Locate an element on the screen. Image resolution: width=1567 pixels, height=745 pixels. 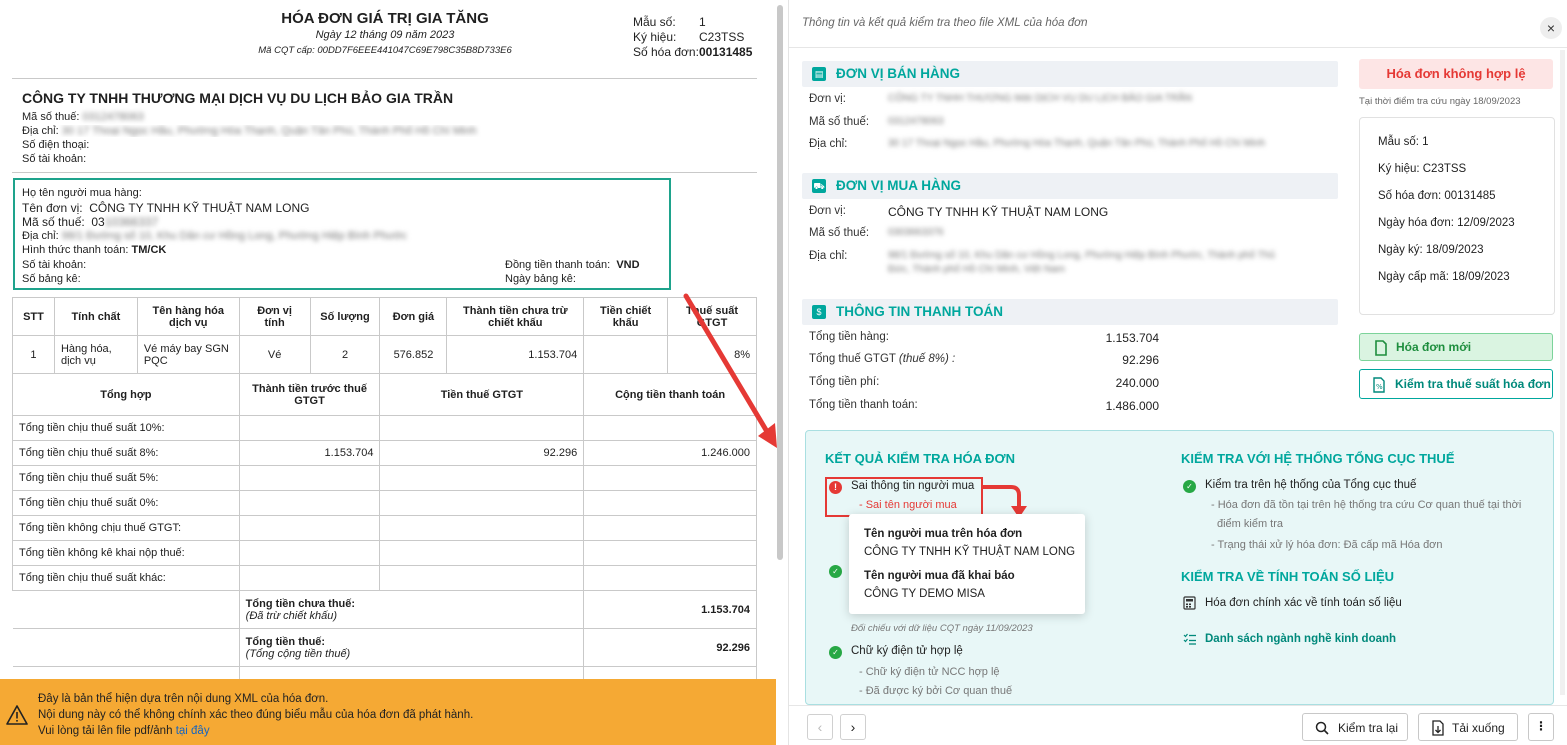
red-annotation-arrow is located at coordinates (730, 370).